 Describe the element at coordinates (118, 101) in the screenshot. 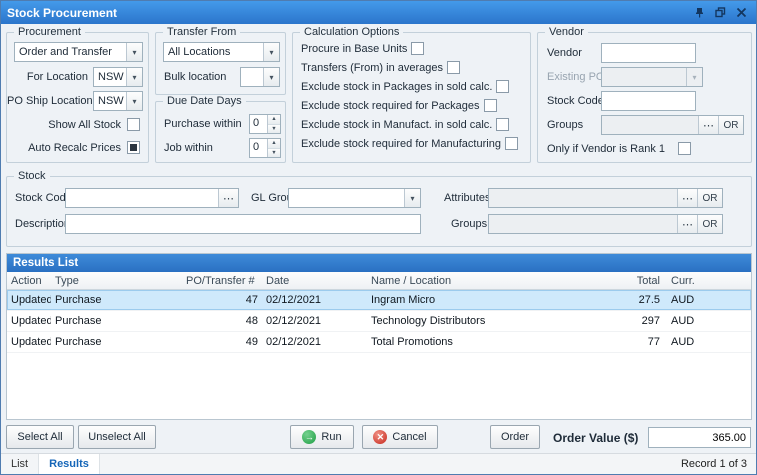

I see `po-ship-location-select: NSW ▾` at that location.